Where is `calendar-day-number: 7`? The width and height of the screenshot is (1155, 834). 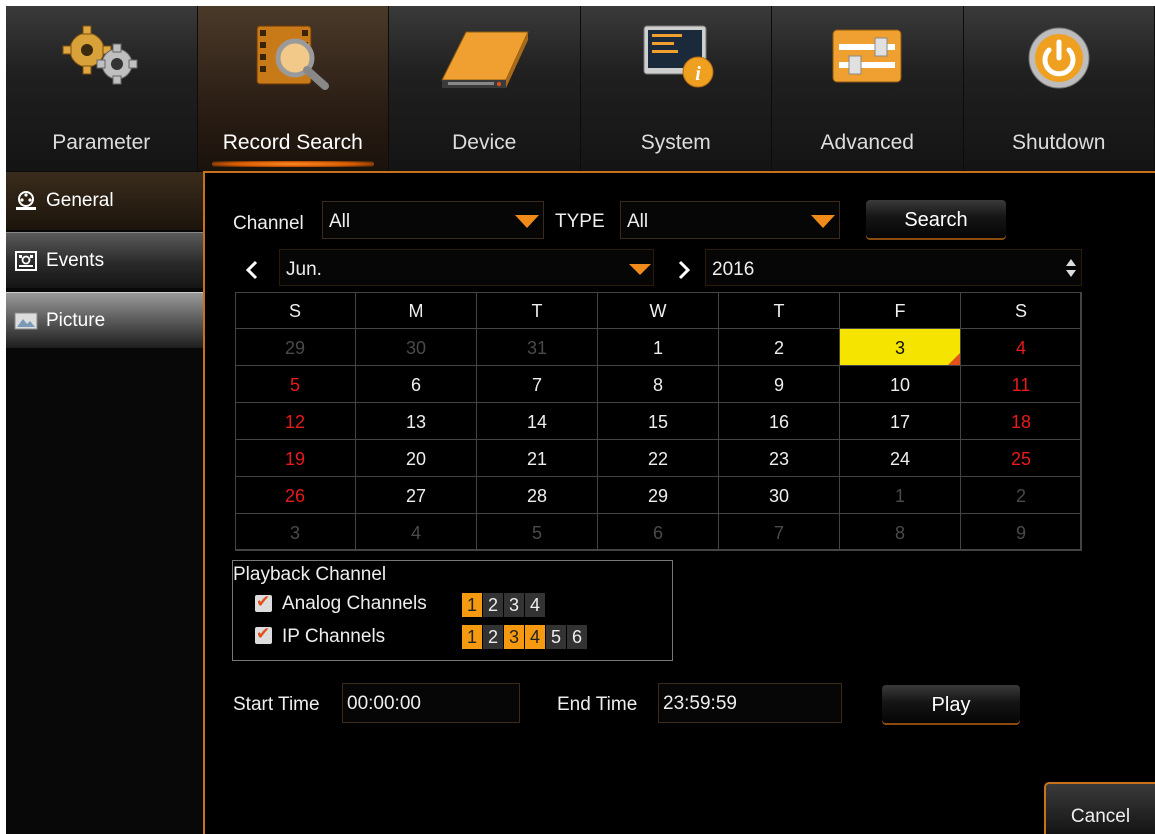 calendar-day-number: 7 is located at coordinates (778, 533).